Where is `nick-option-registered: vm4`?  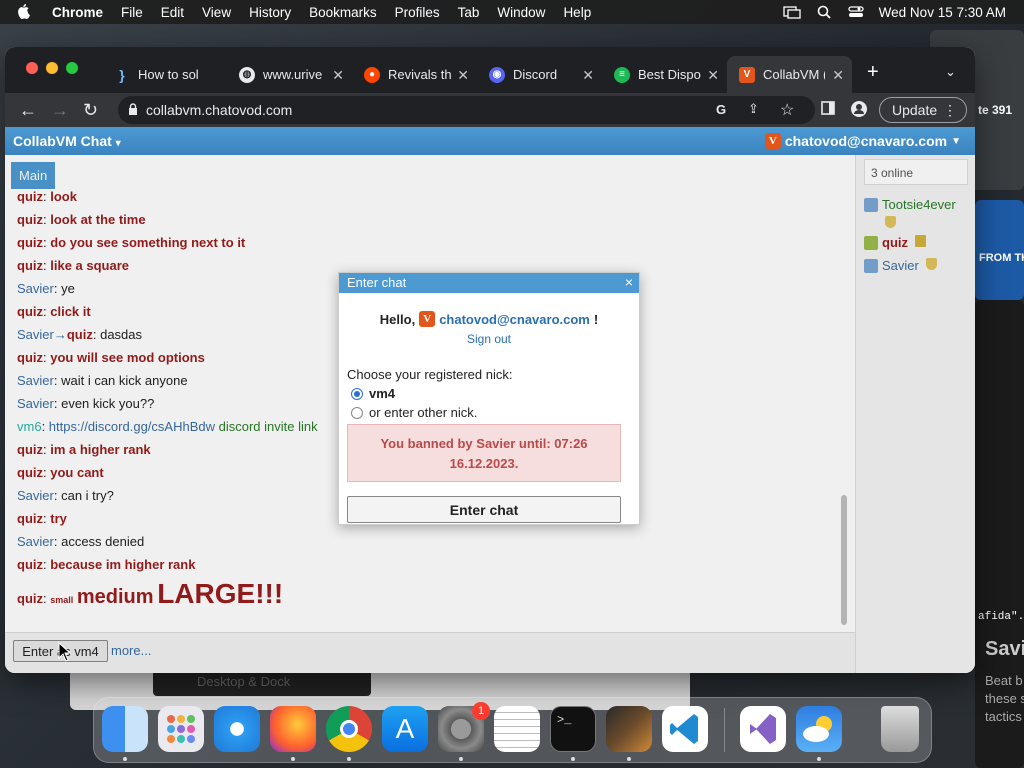
nick-option-registered: vm4 is located at coordinates (495, 393).